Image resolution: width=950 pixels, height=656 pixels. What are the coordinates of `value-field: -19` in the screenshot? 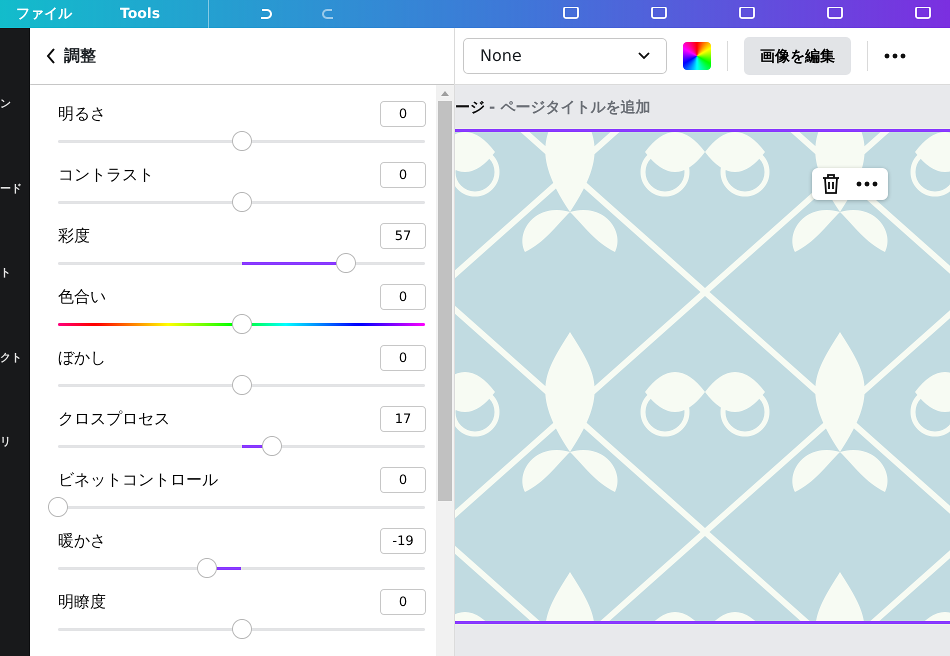 It's located at (403, 541).